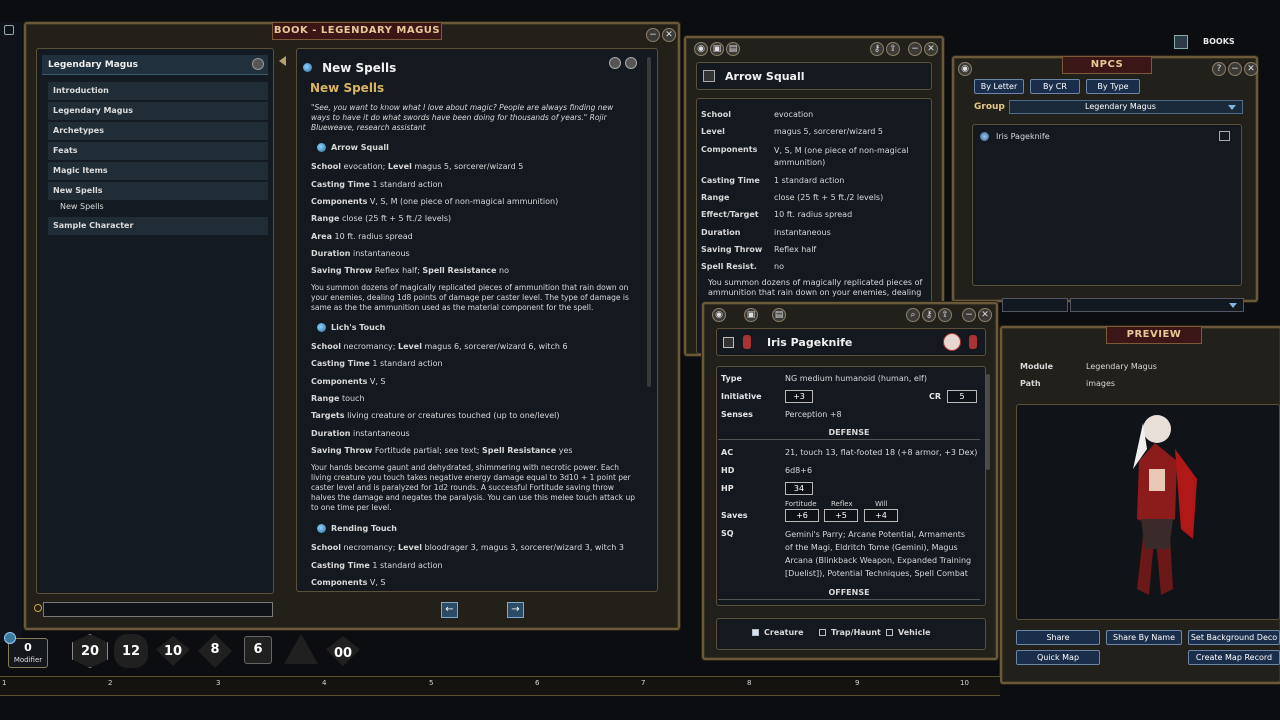 This screenshot has height=720, width=1280. I want to click on sidebar-item-sample-character: Sample Character, so click(158, 226).